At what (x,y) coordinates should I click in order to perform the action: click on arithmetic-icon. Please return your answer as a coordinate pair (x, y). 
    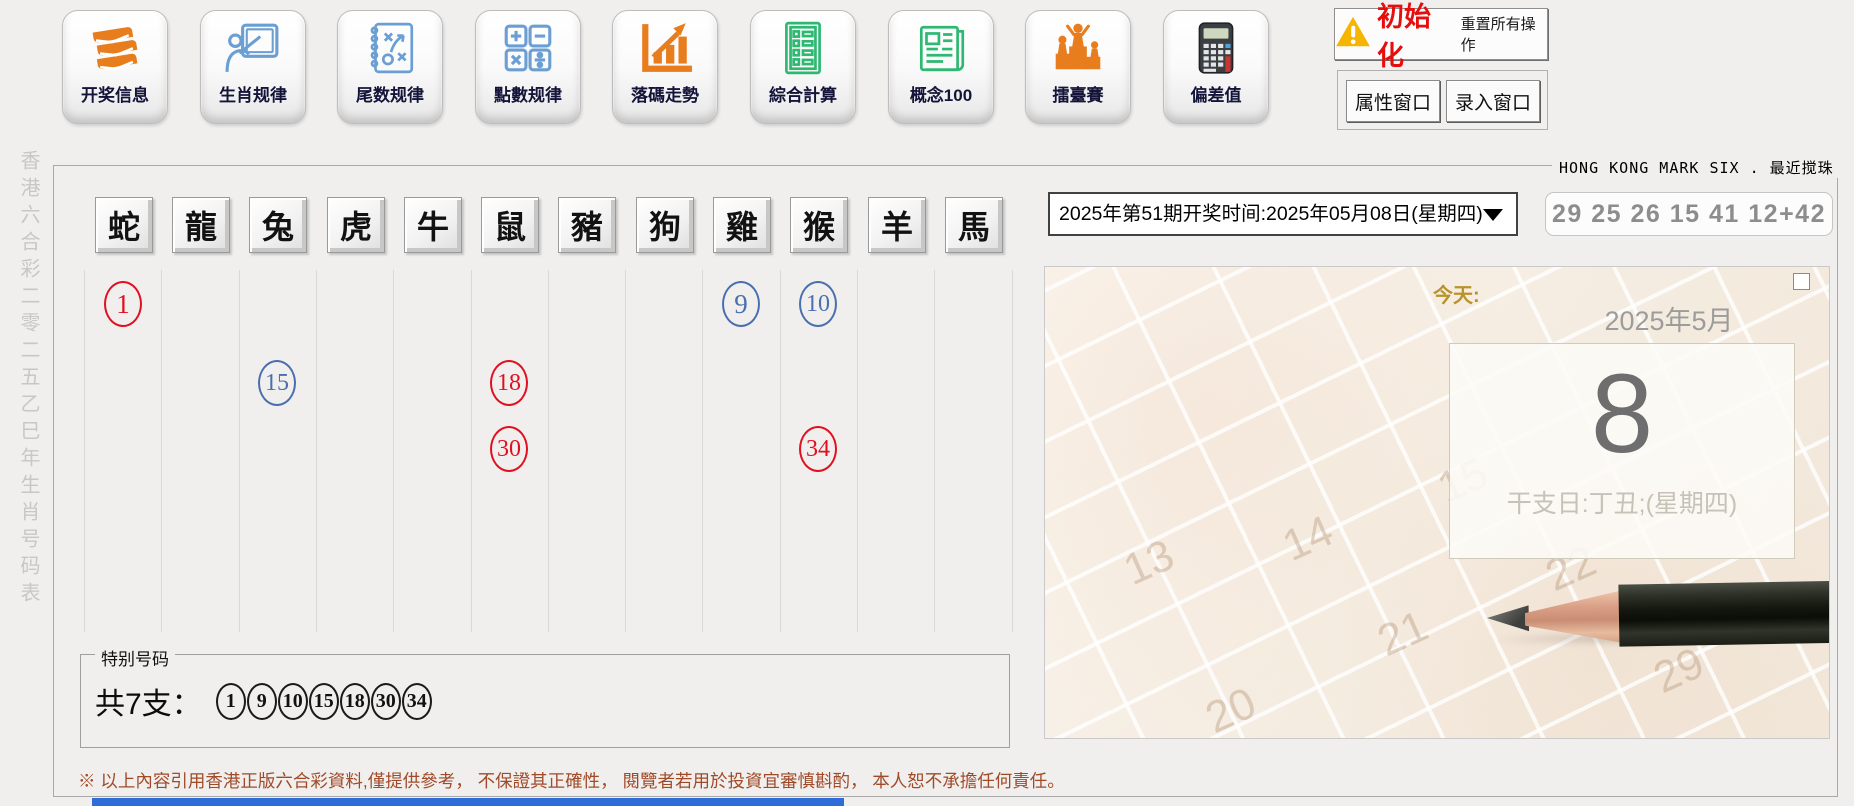
    Looking at the image, I should click on (528, 48).